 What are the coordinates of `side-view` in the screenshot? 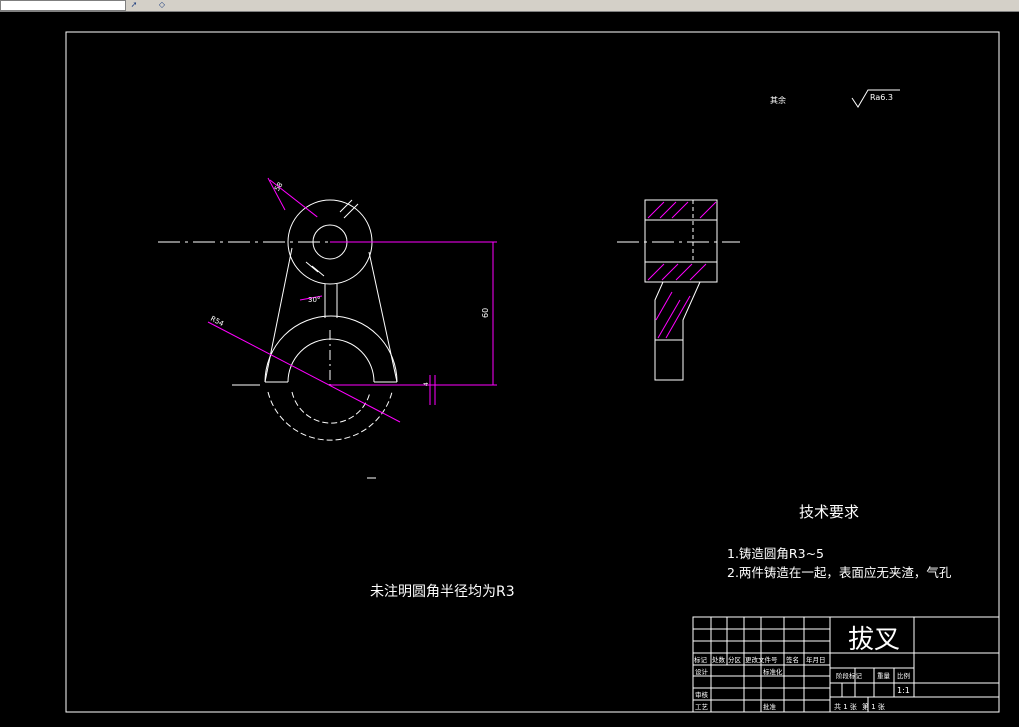 It's located at (678, 290).